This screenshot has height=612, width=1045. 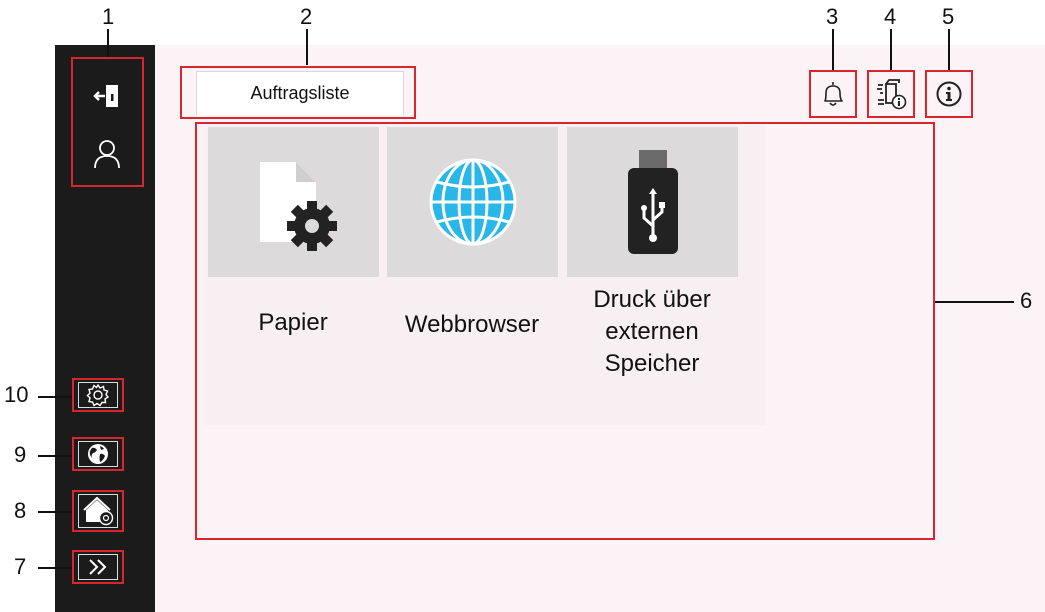 I want to click on tile-webbrowser, so click(x=472, y=202).